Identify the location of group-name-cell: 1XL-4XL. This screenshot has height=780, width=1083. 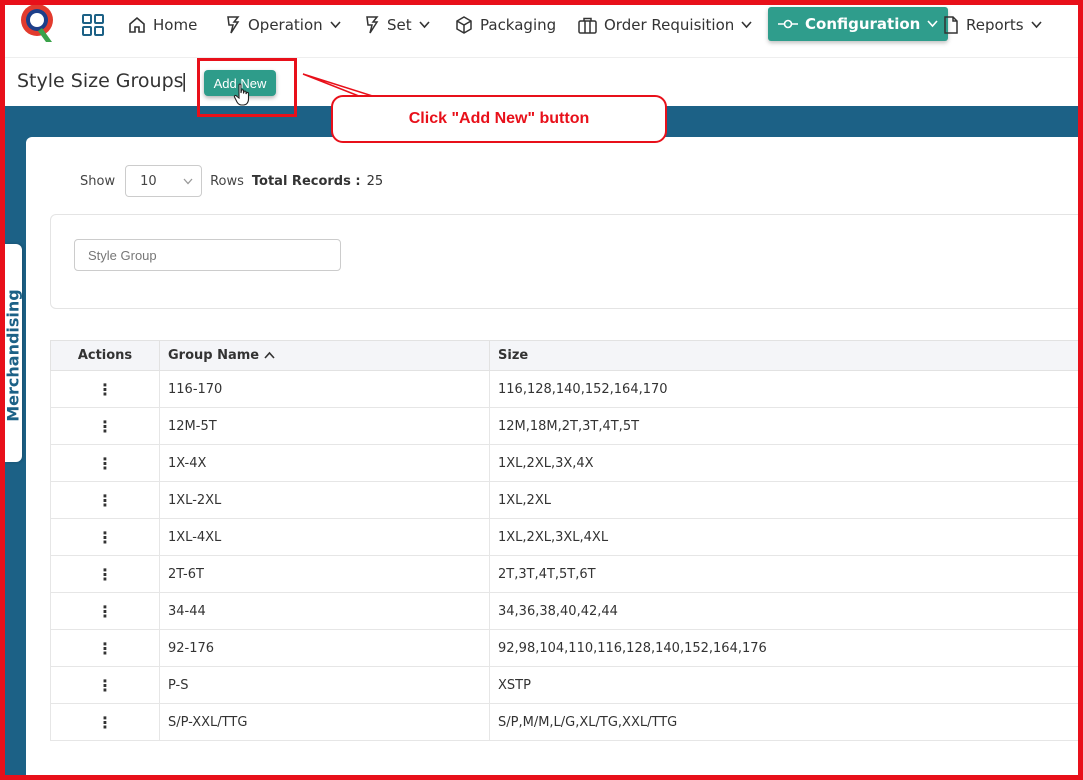
(324, 537).